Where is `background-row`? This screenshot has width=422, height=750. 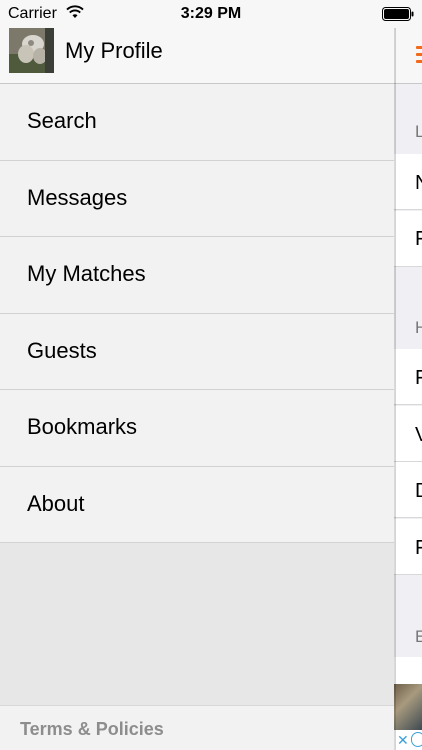 background-row is located at coordinates (408, 670).